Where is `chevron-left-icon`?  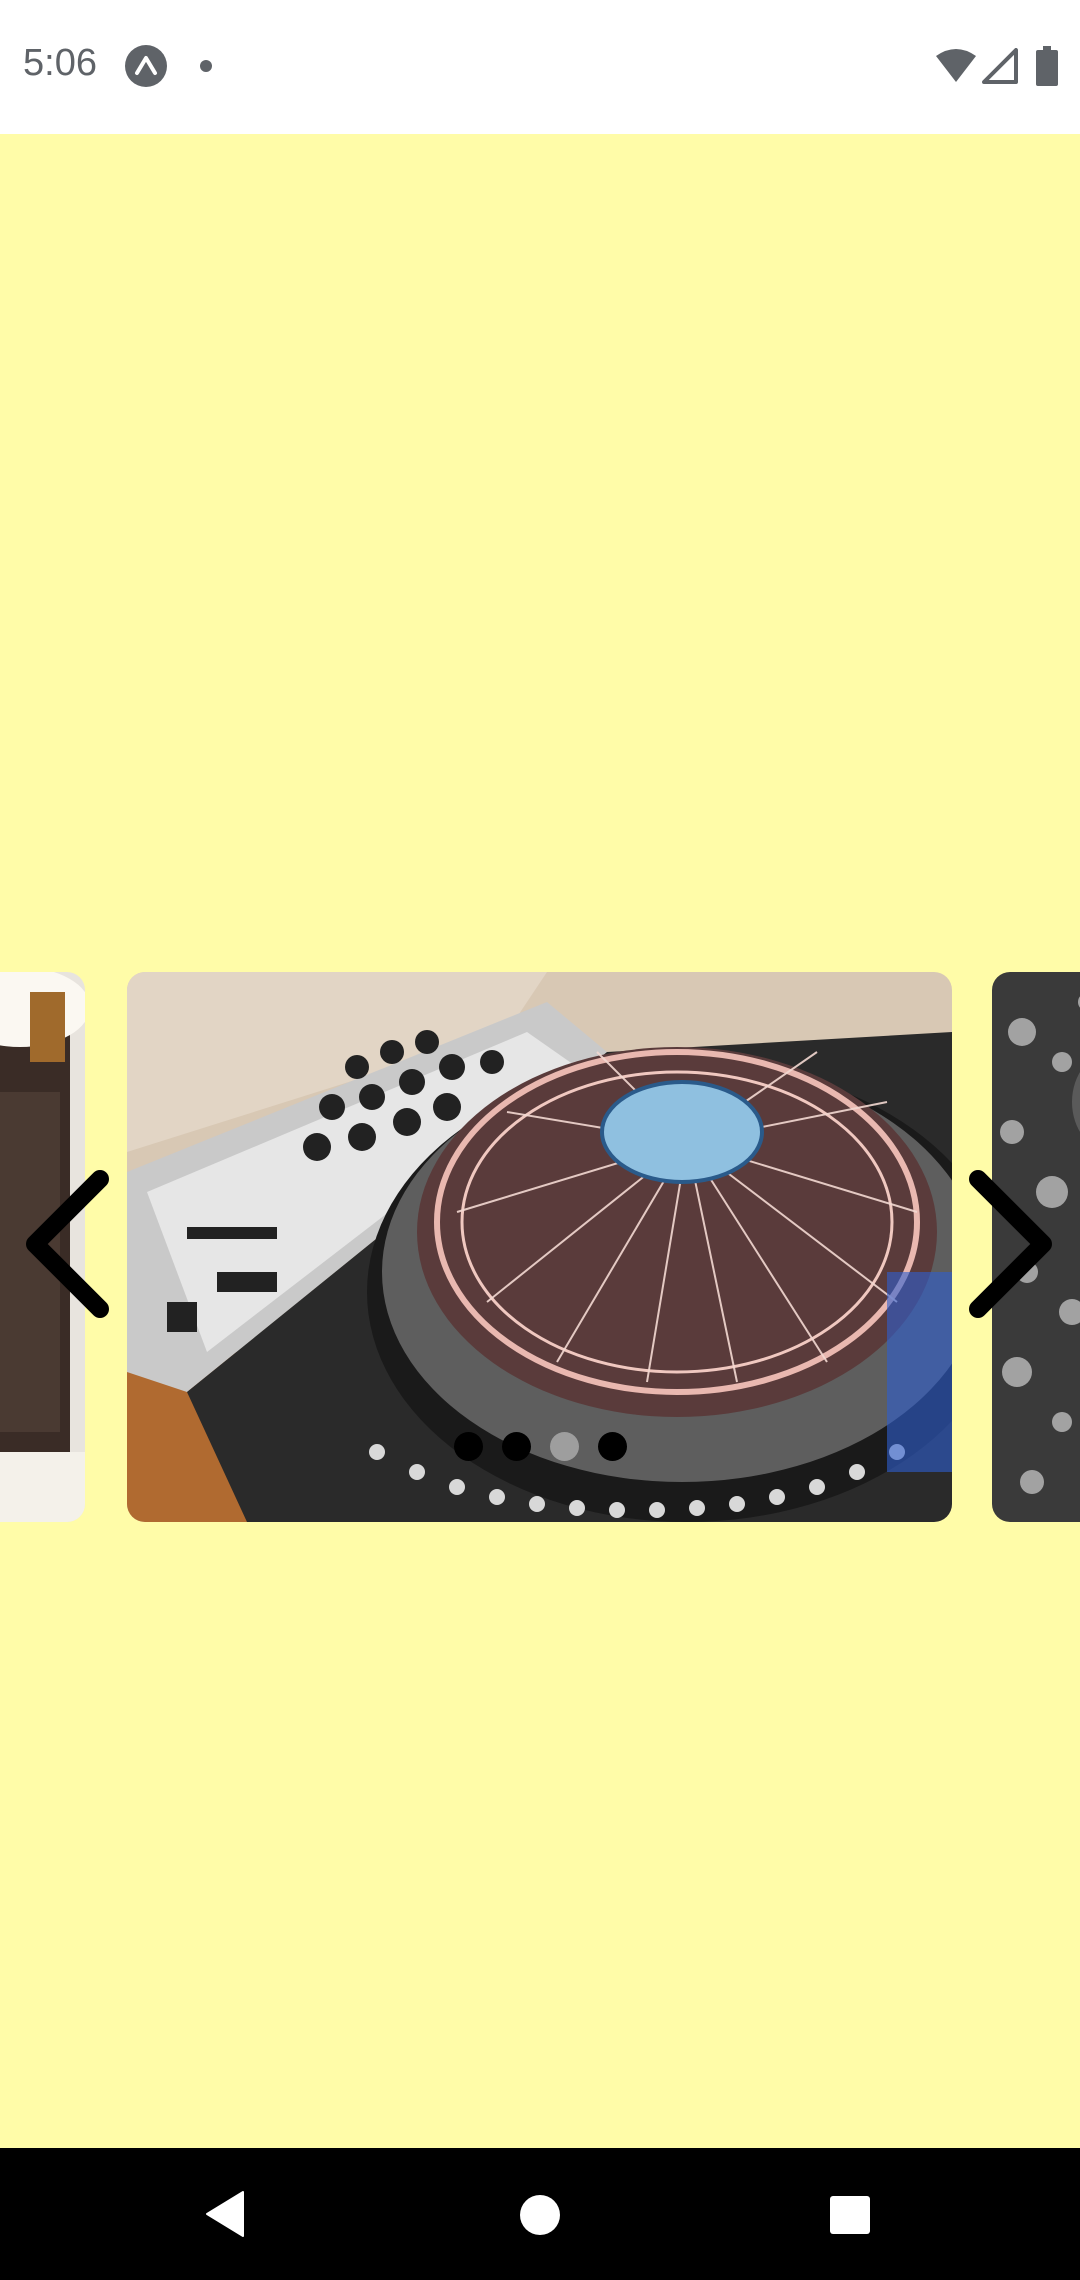
chevron-left-icon is located at coordinates (65, 1244).